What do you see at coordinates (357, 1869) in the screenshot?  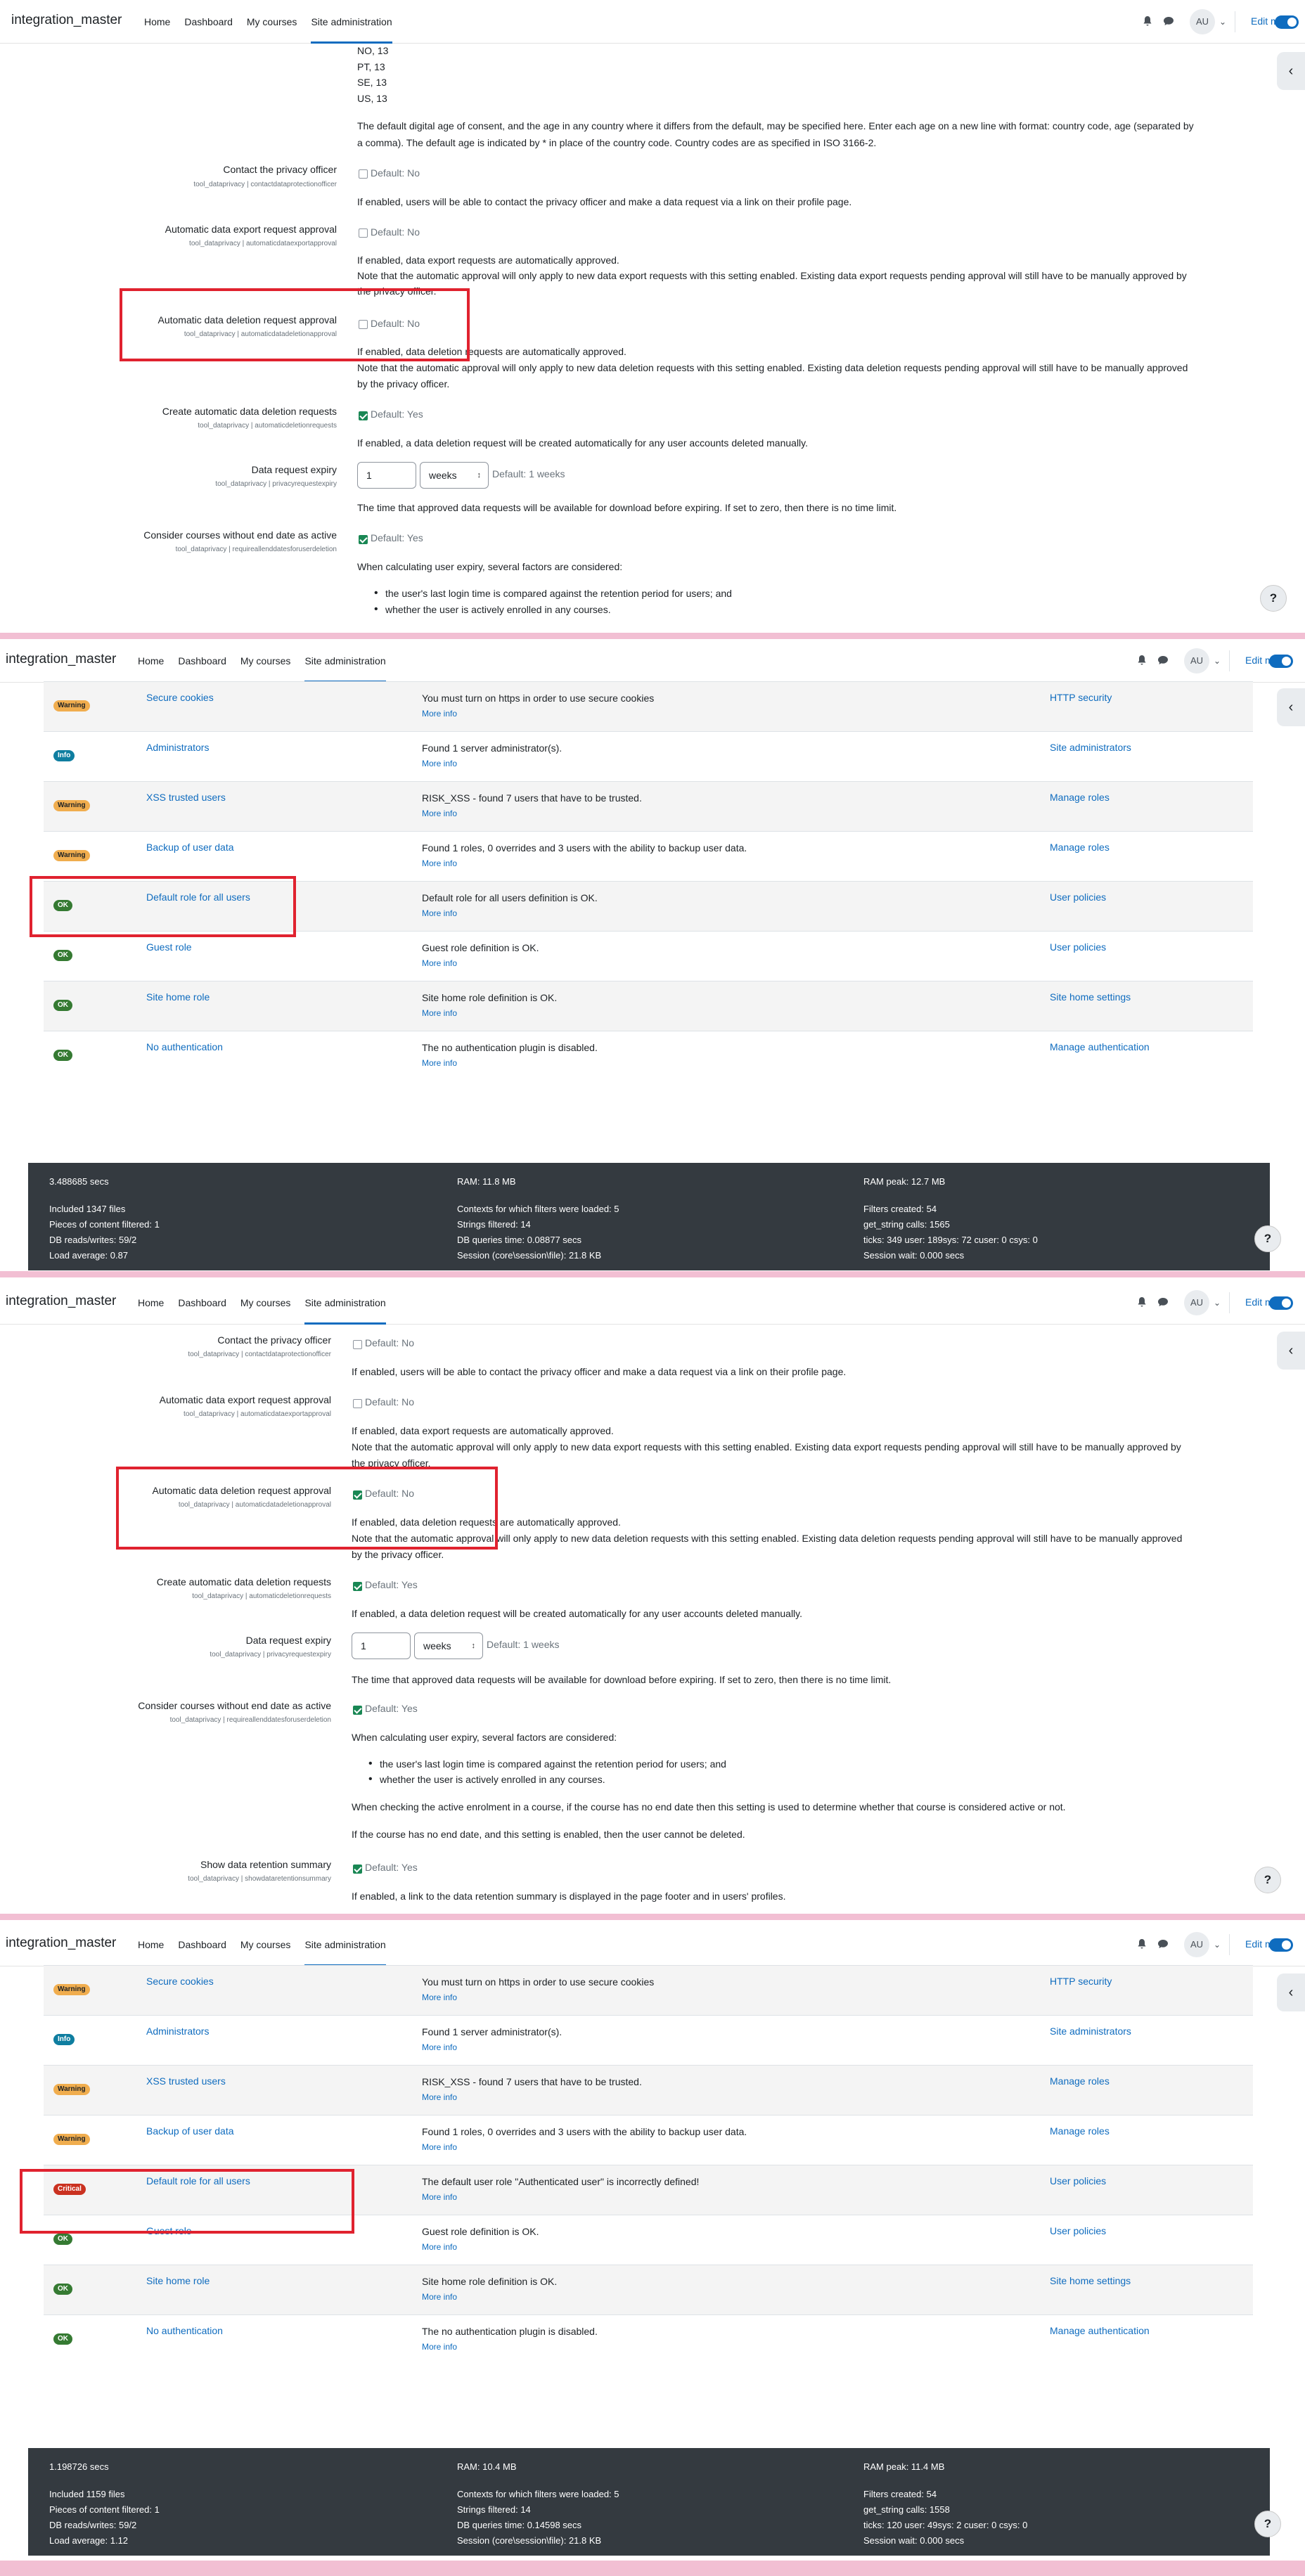 I see `retention-summary-checkbox` at bounding box center [357, 1869].